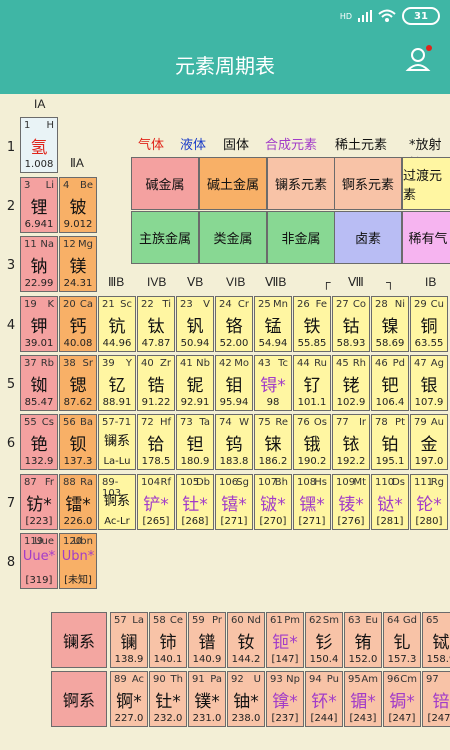  I want to click on lanthanide-cell-58: 58 Ce 铈 140.1, so click(168, 640).